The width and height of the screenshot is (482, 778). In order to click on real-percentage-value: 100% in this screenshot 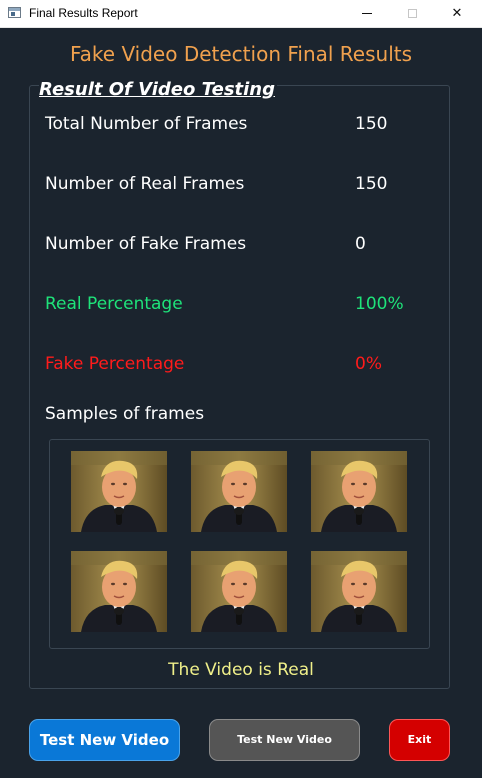, I will do `click(379, 304)`.